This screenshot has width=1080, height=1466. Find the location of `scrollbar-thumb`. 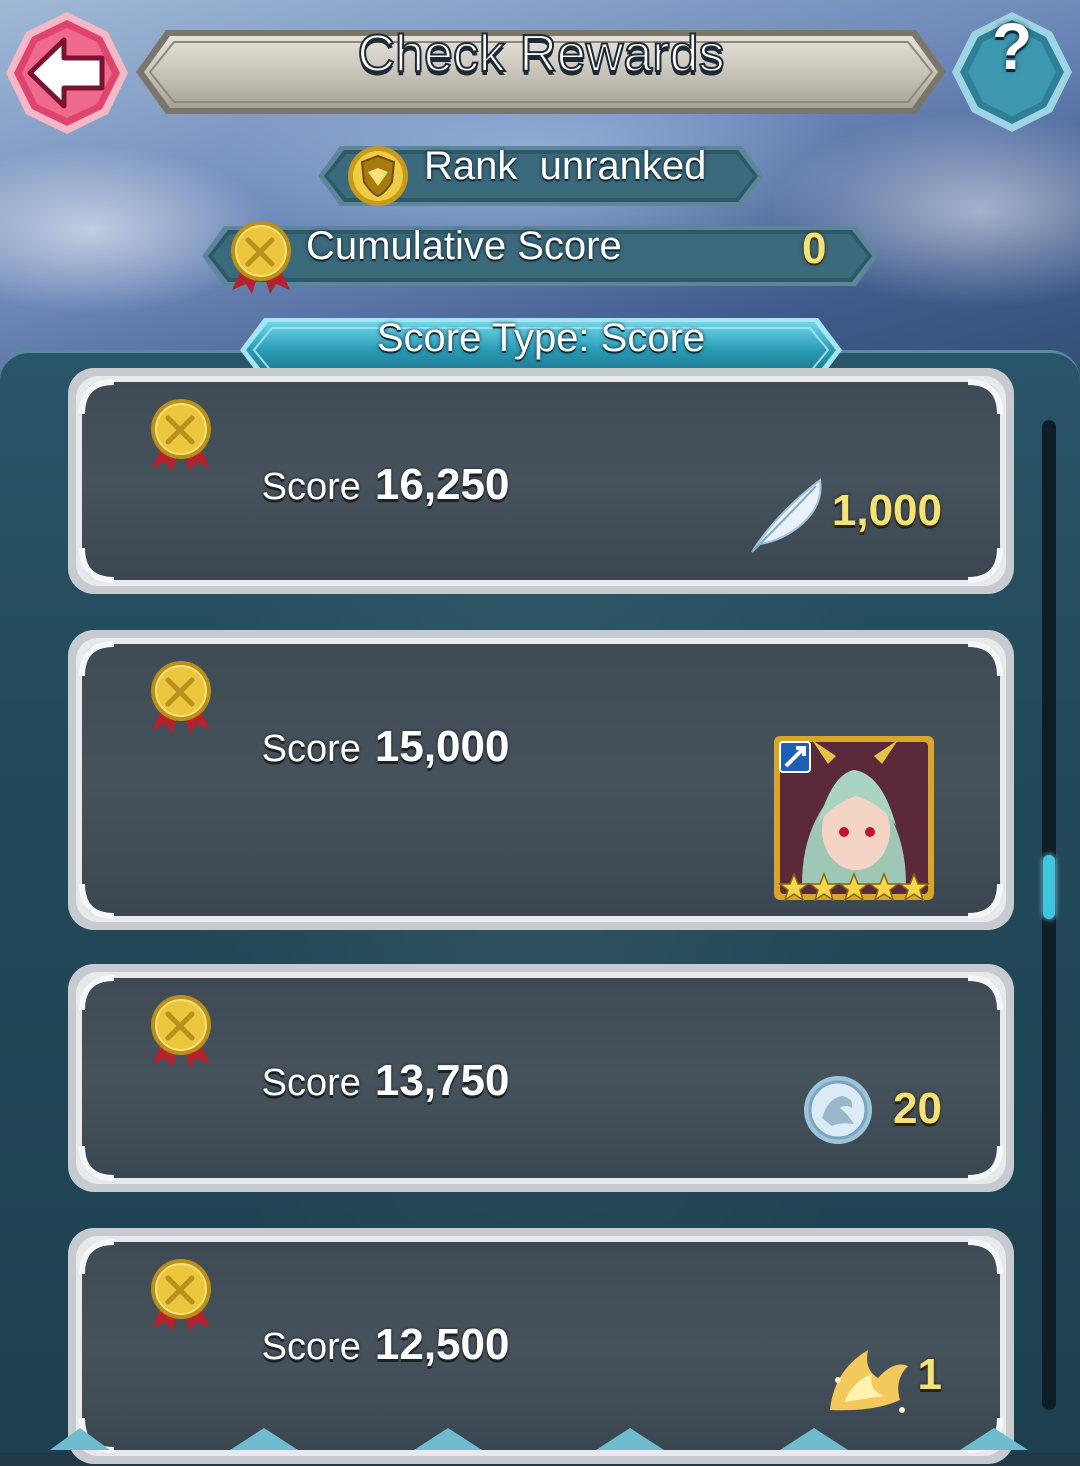

scrollbar-thumb is located at coordinates (1049, 887).